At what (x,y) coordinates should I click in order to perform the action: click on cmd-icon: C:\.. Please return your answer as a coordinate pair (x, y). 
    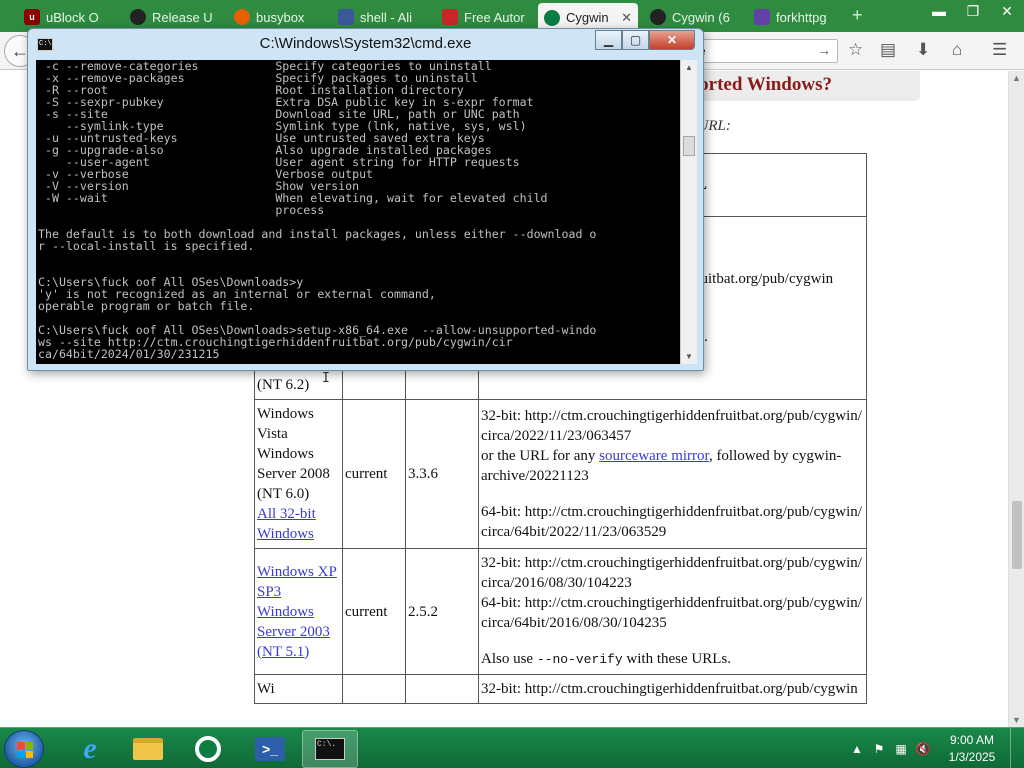
    Looking at the image, I should click on (330, 749).